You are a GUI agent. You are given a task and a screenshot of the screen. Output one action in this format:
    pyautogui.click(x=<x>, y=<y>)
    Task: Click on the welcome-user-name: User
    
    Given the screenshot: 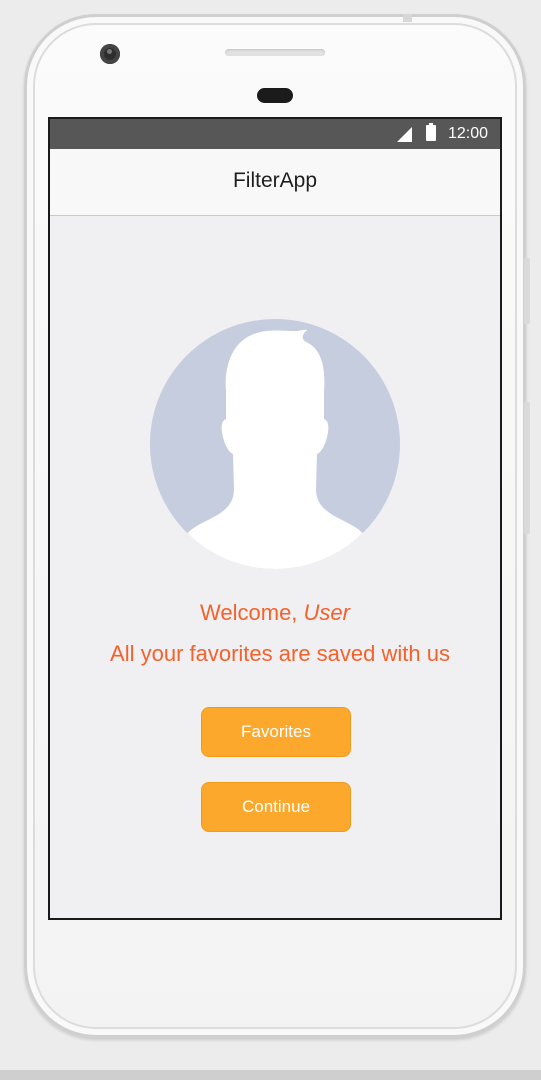 What is the action you would take?
    pyautogui.click(x=326, y=612)
    